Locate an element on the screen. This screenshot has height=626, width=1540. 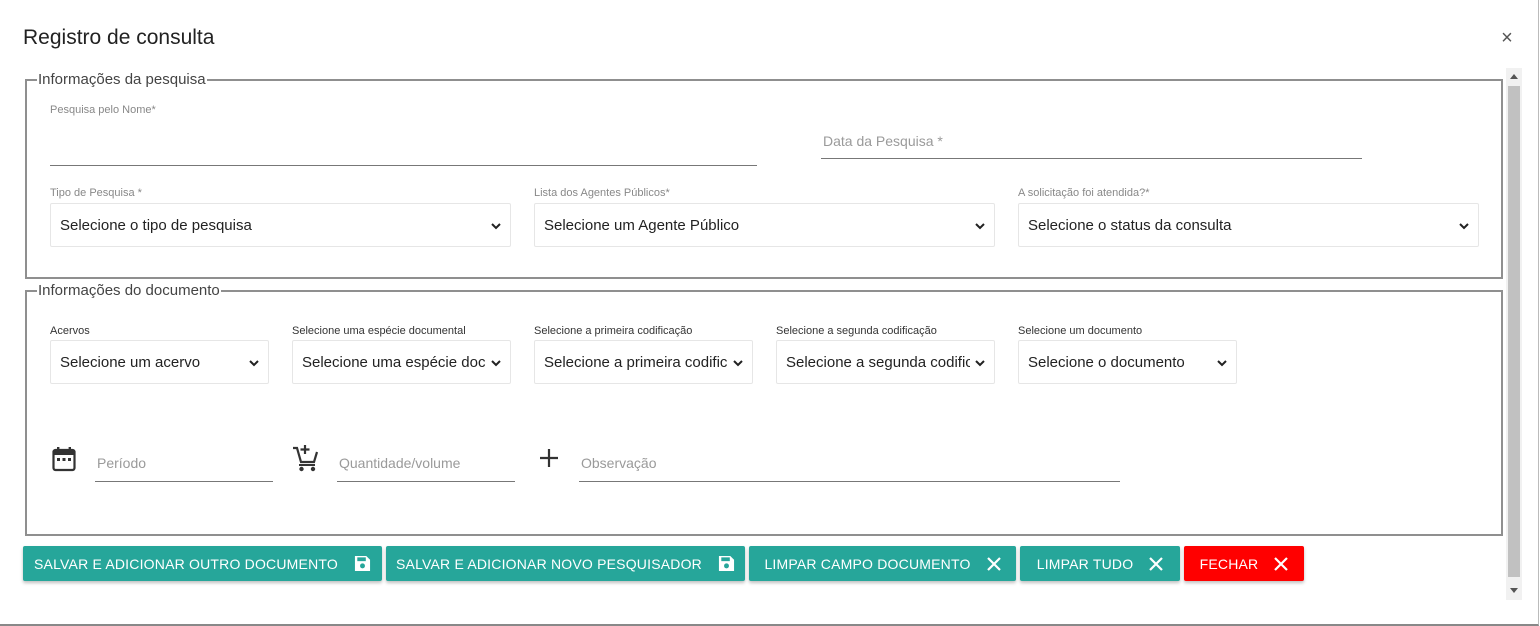
salvar-outro-label: SALVAR E ADICIONAR OUTRO DOCUMENTO is located at coordinates (186, 563).